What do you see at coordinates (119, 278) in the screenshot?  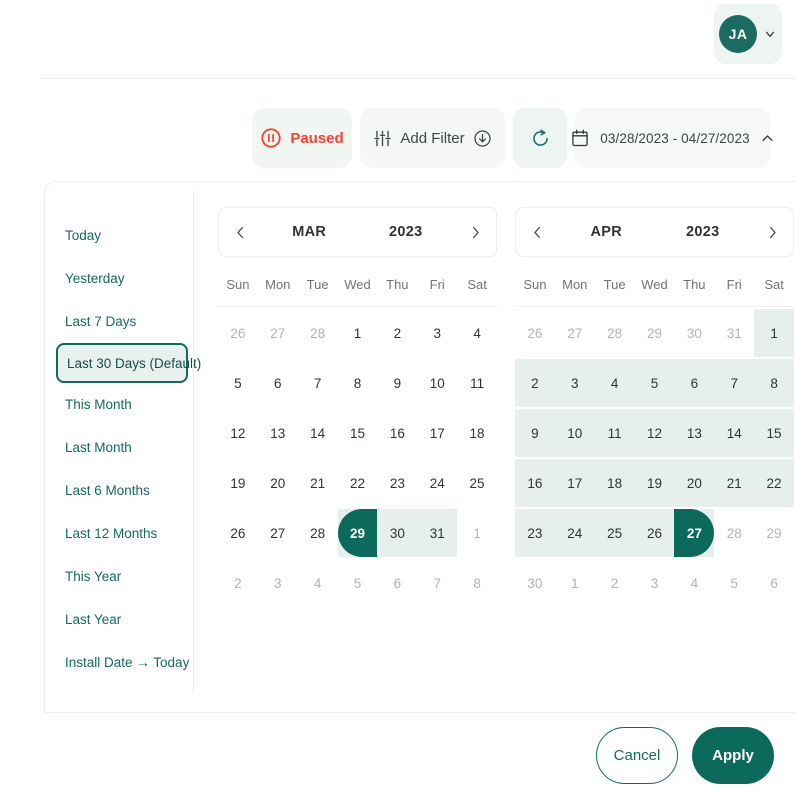 I see `preset-item: Yesterday` at bounding box center [119, 278].